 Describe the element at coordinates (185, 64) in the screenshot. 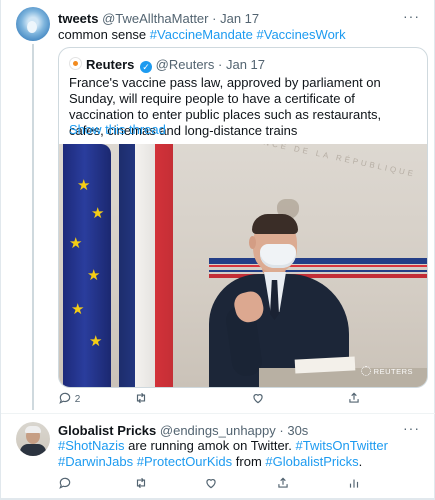

I see `quote-handle: @Reuters` at that location.